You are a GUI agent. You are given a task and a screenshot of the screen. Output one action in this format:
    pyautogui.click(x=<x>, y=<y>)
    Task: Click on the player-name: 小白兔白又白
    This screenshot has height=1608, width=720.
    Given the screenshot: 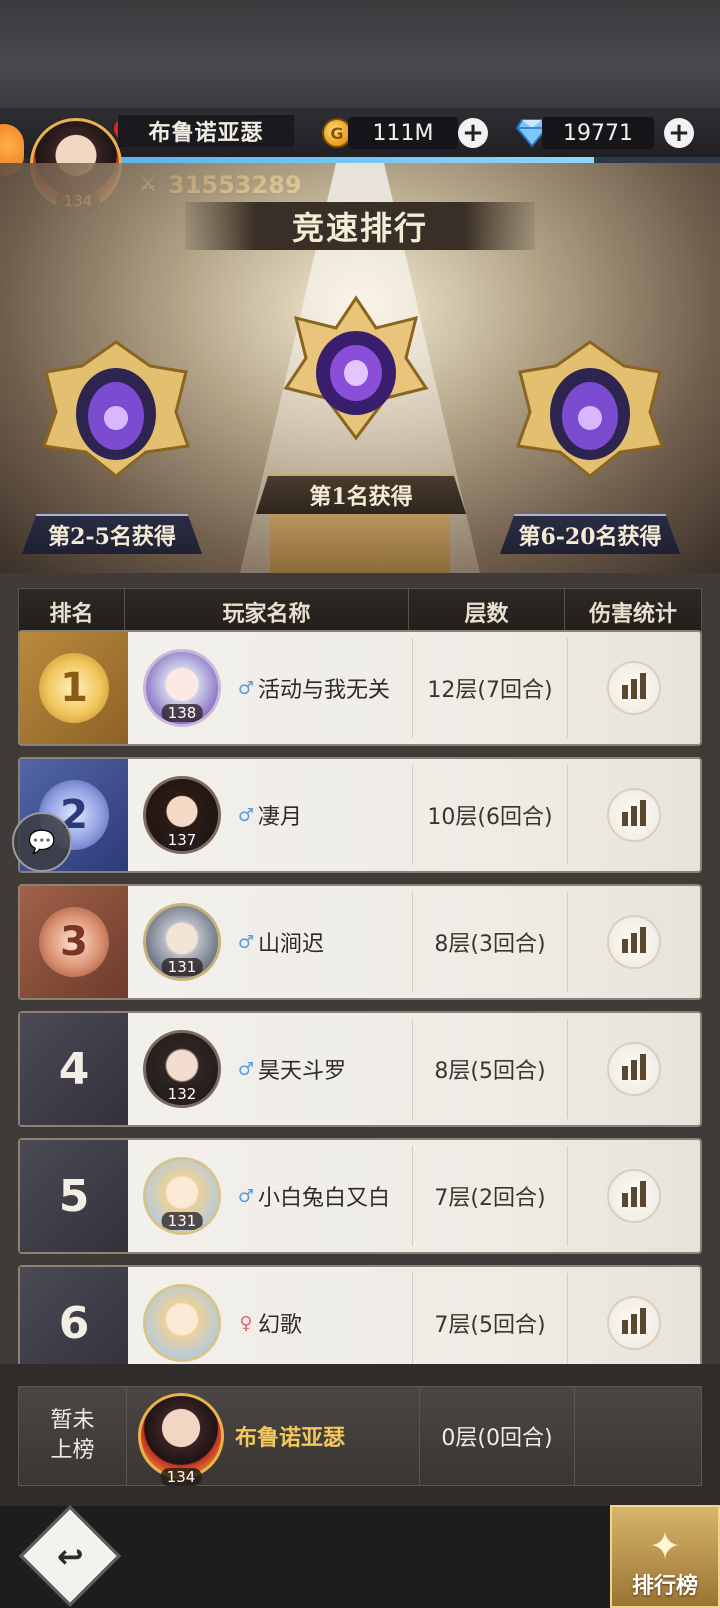 What is the action you would take?
    pyautogui.click(x=324, y=1198)
    